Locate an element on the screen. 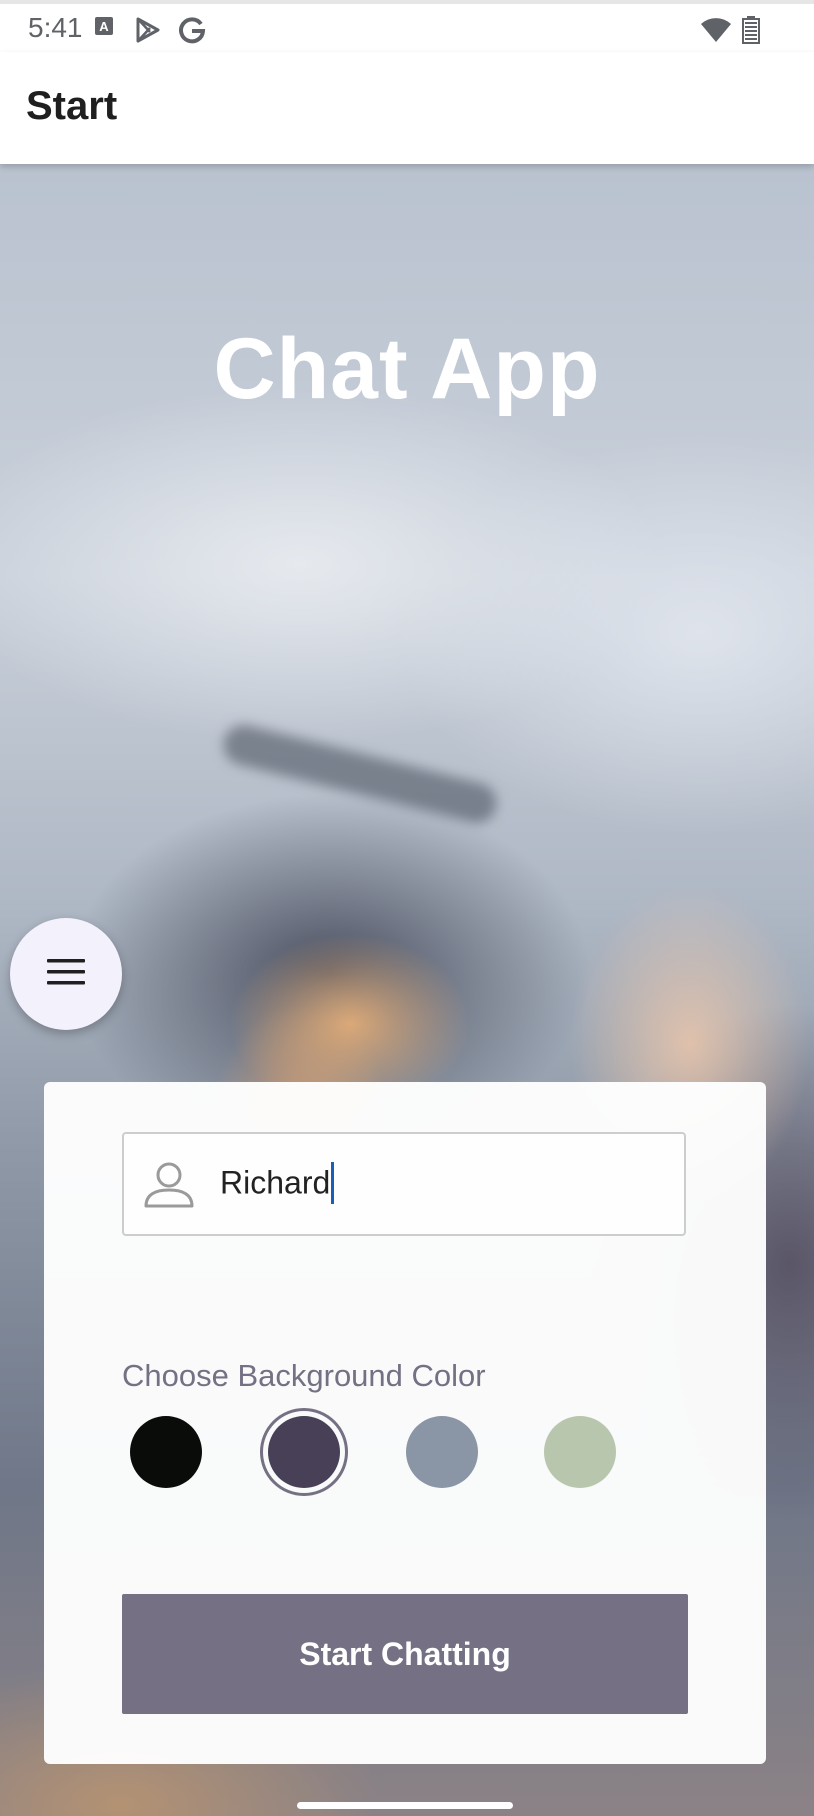 The width and height of the screenshot is (814, 1816). color-swatch-purple is located at coordinates (304, 1452).